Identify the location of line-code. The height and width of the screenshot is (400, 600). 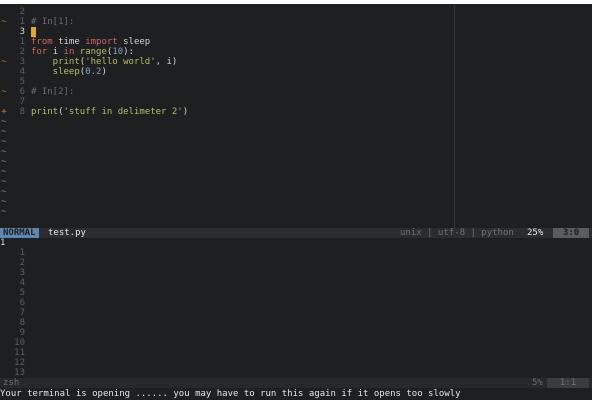
(33, 32).